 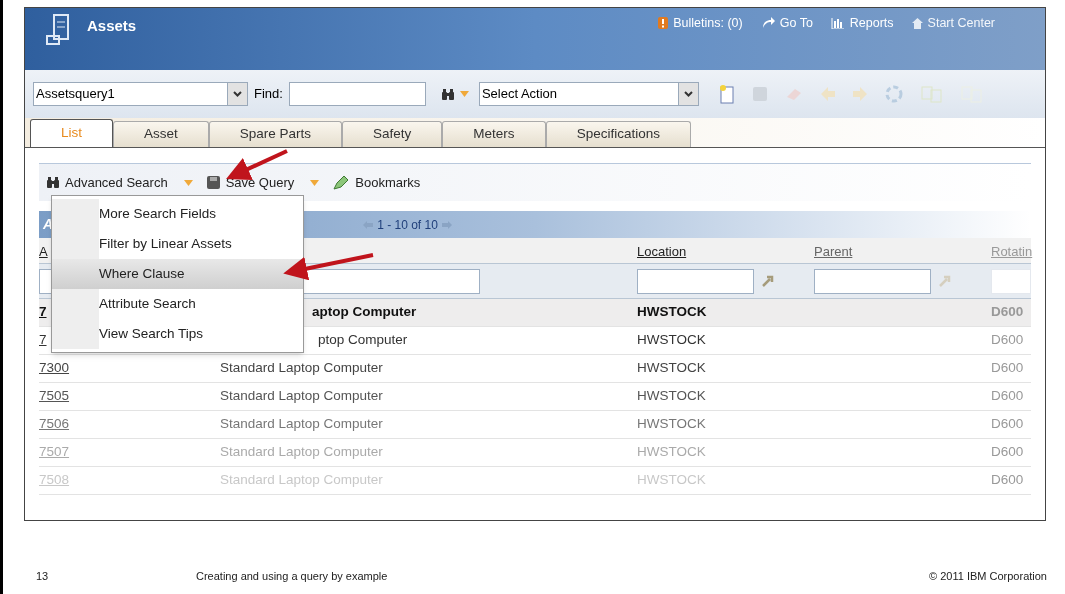 I want to click on query-select: Assetsquery1, so click(x=140, y=94).